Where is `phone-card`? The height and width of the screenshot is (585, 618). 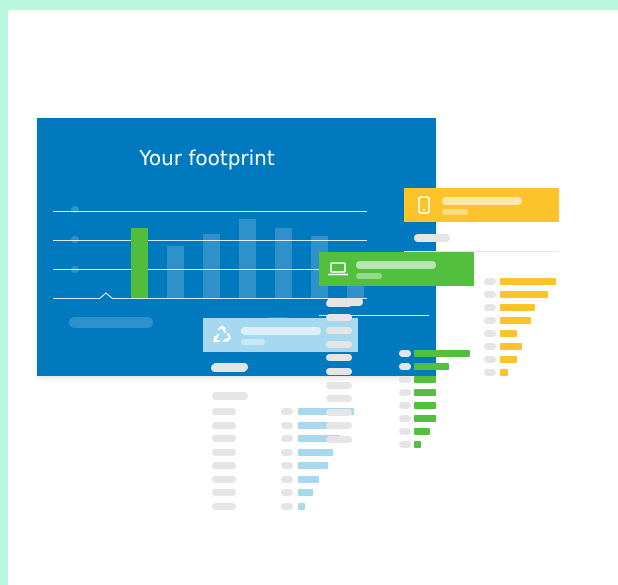 phone-card is located at coordinates (481, 205).